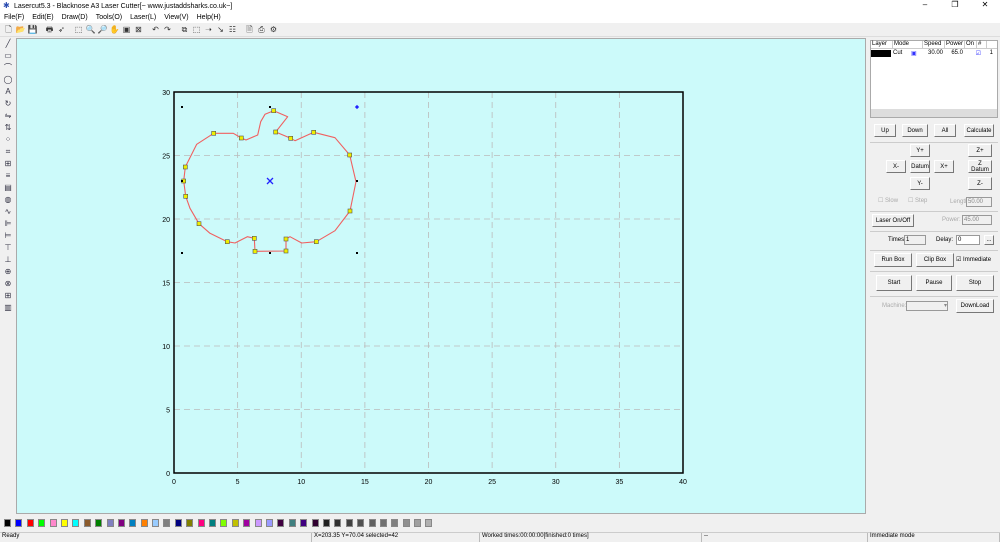 The width and height of the screenshot is (1000, 542). What do you see at coordinates (920, 150) in the screenshot?
I see `y-plus-button: Y+` at bounding box center [920, 150].